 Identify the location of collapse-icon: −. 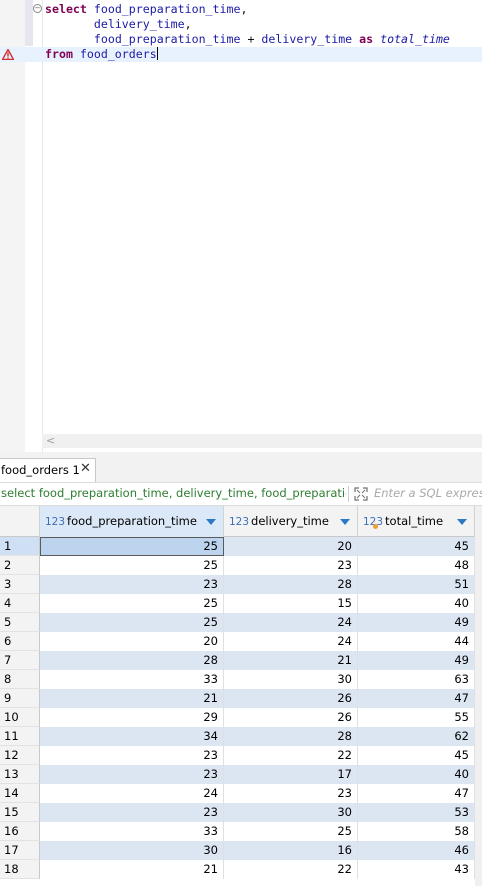
(37, 8).